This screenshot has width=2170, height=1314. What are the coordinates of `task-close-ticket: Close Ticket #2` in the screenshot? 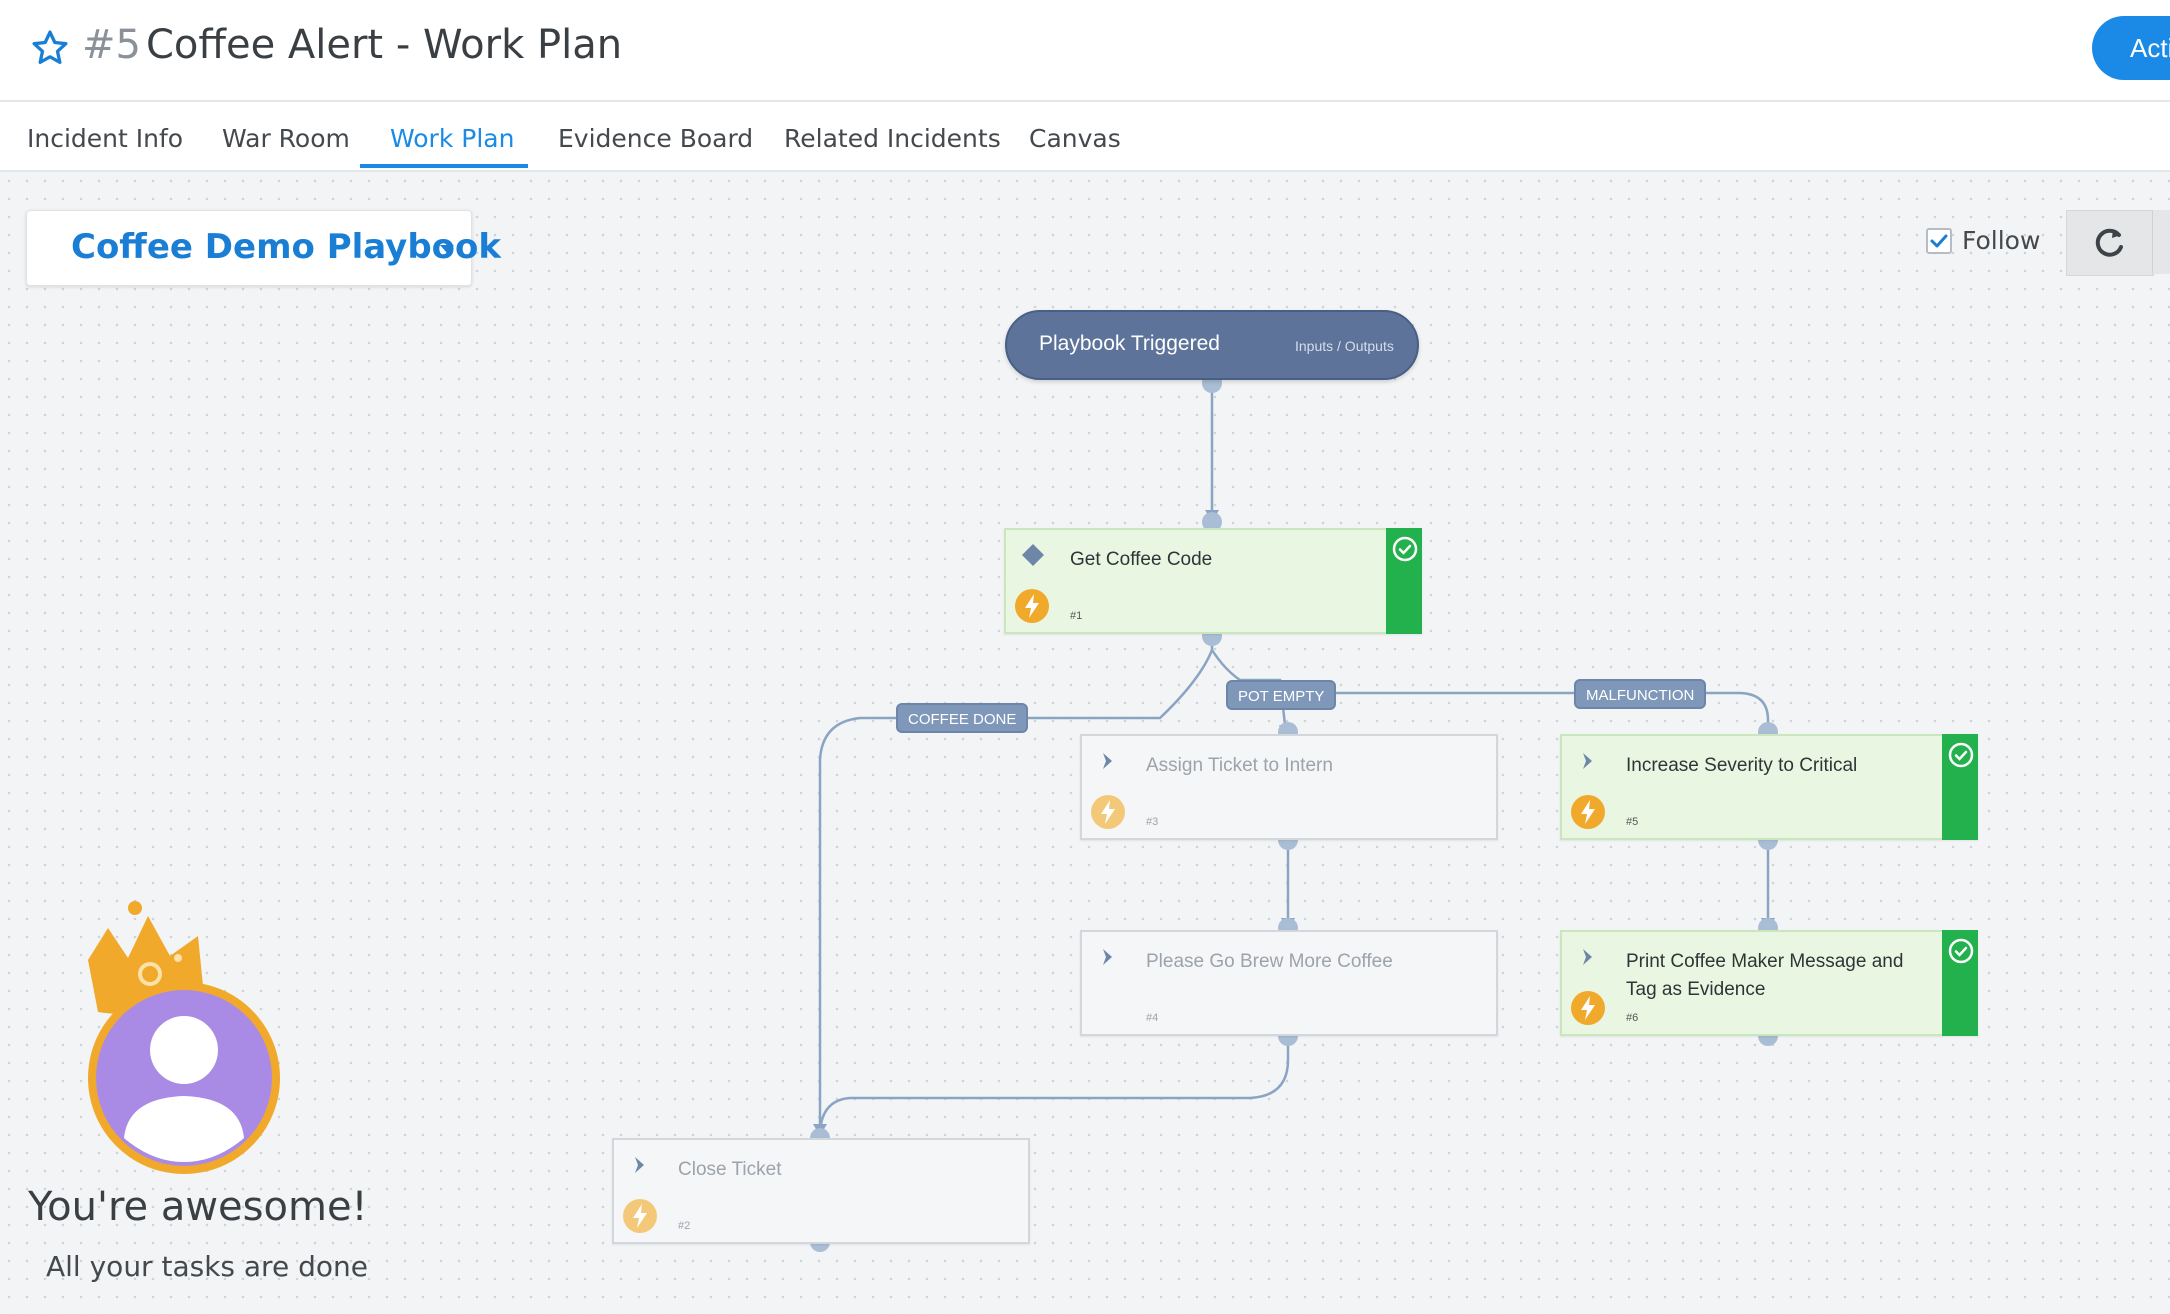 It's located at (821, 1191).